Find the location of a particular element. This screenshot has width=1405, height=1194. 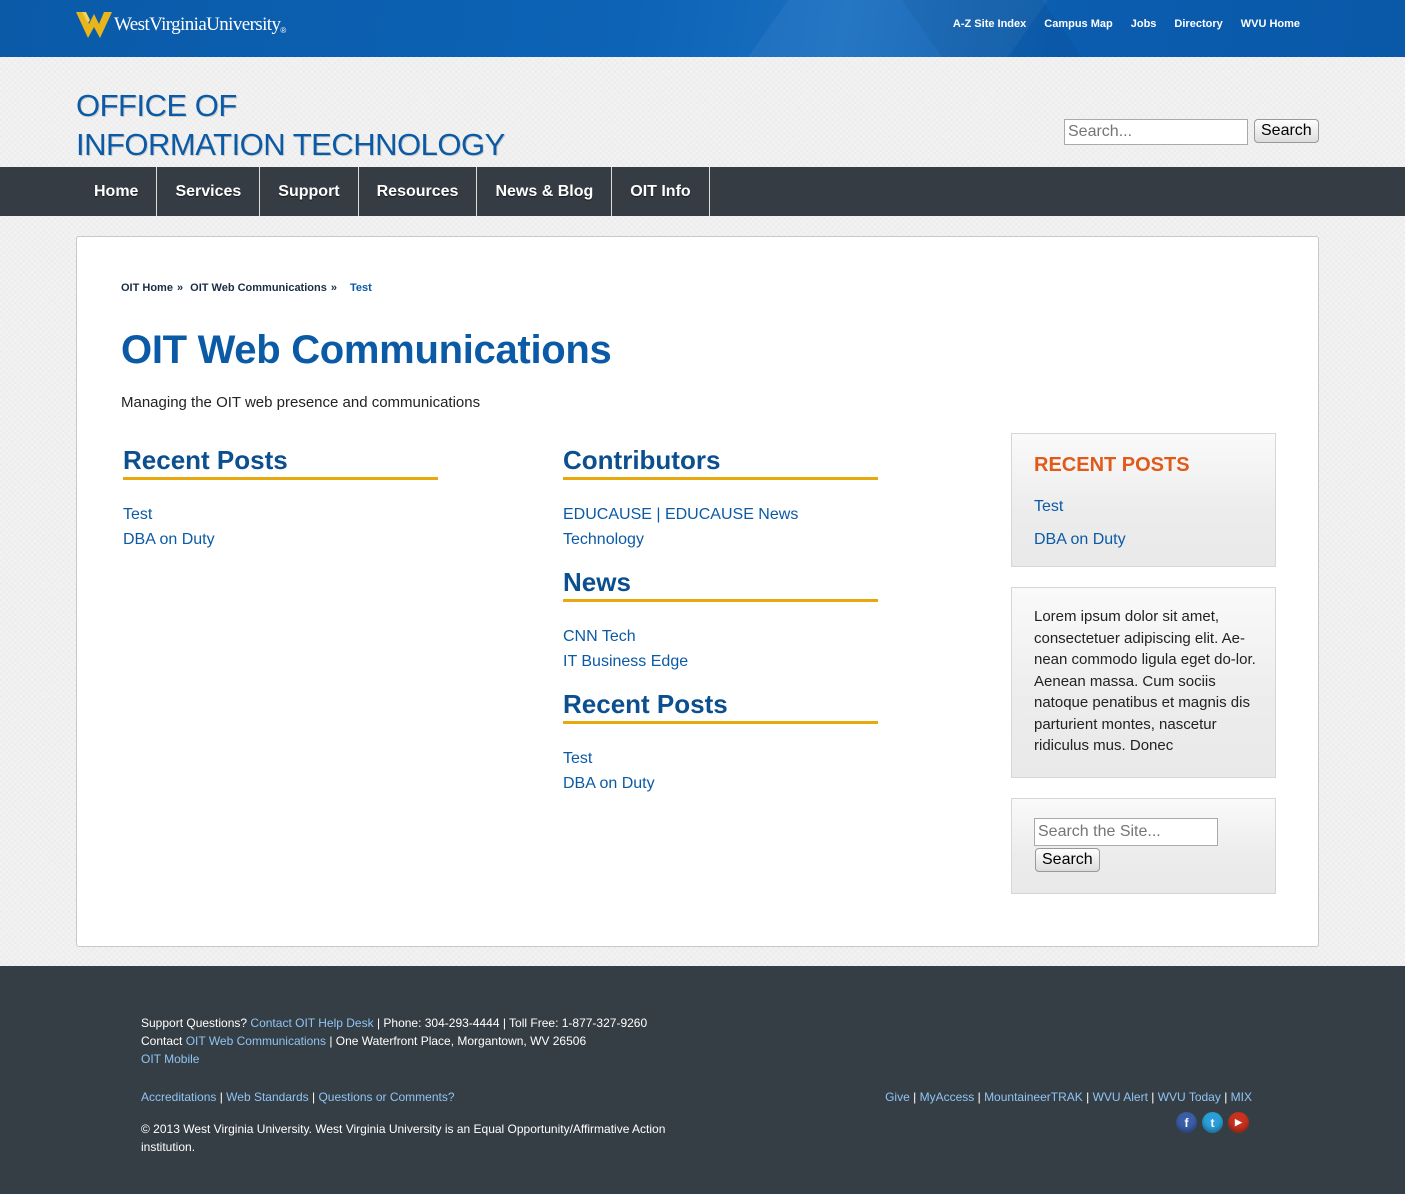

header-search-input is located at coordinates (1156, 132).